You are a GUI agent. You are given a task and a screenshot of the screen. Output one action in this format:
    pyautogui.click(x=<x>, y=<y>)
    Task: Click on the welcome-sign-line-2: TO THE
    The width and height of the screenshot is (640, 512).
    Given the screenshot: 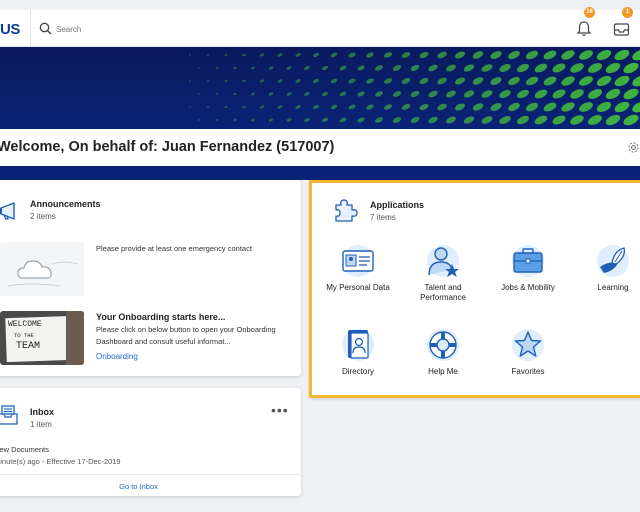 What is the action you would take?
    pyautogui.click(x=24, y=335)
    